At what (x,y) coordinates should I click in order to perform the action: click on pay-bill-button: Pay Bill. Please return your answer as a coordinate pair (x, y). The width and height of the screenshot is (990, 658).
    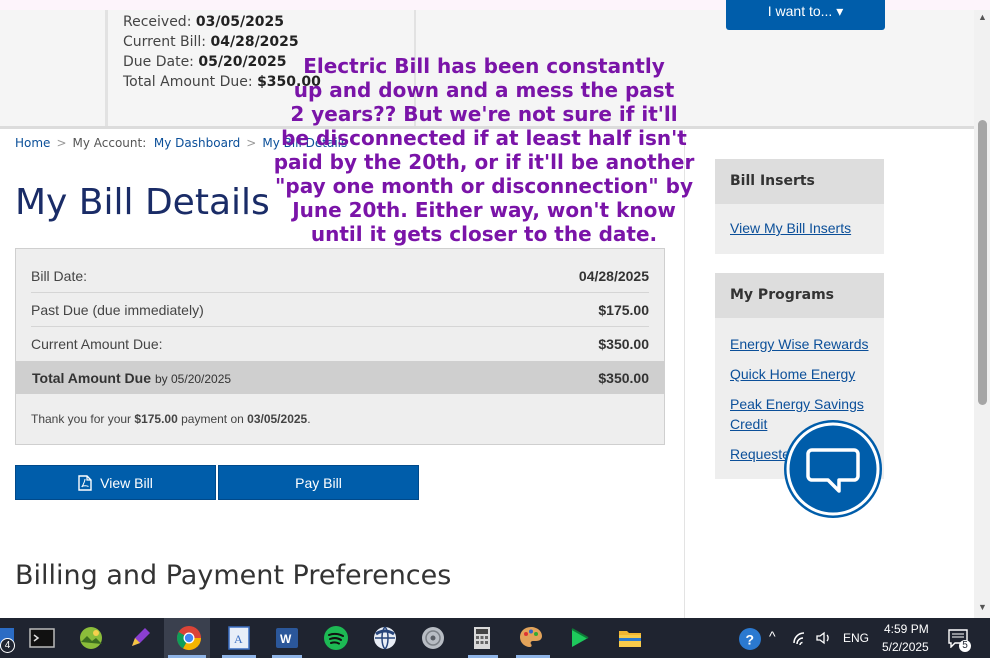
    Looking at the image, I should click on (318, 482).